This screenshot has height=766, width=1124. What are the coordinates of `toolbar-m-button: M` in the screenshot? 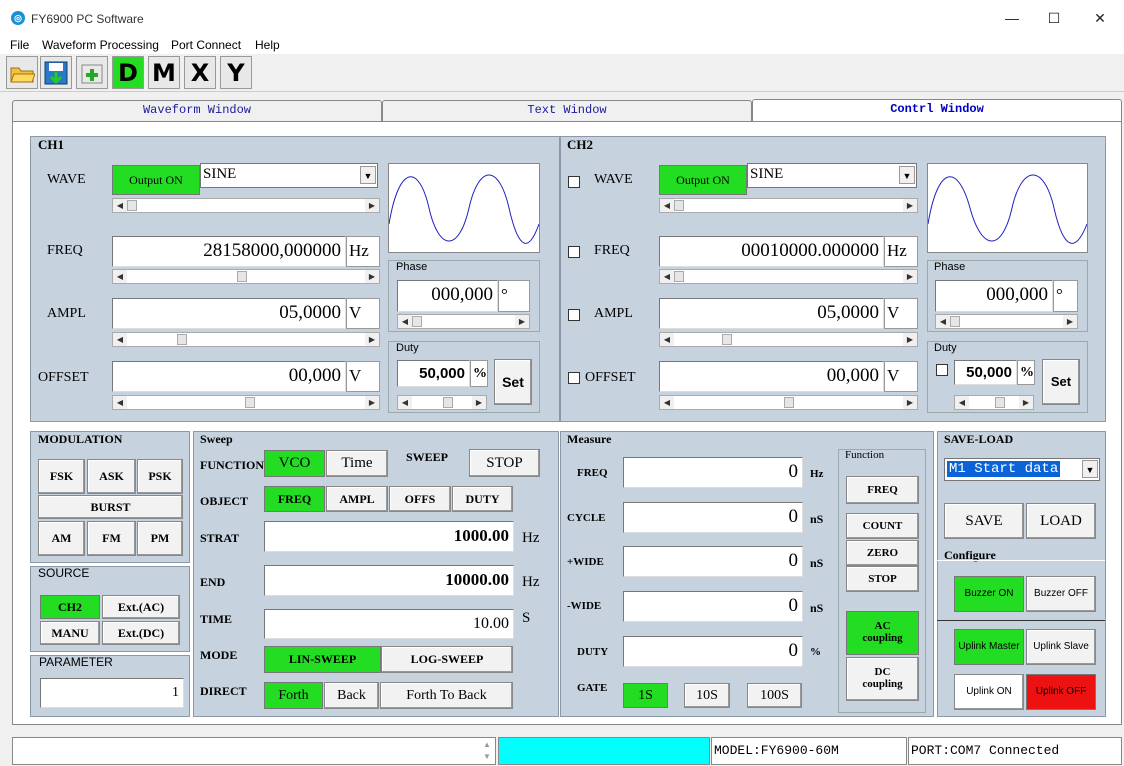 It's located at (164, 72).